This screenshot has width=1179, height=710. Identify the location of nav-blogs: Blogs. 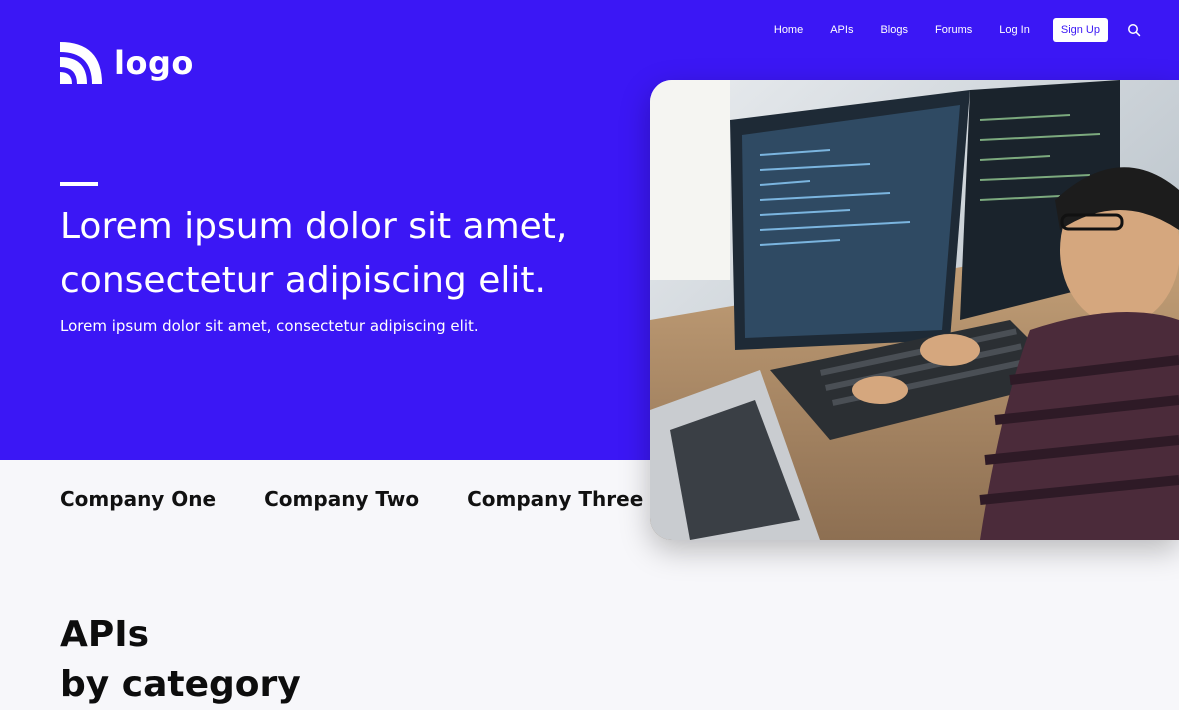
(894, 30).